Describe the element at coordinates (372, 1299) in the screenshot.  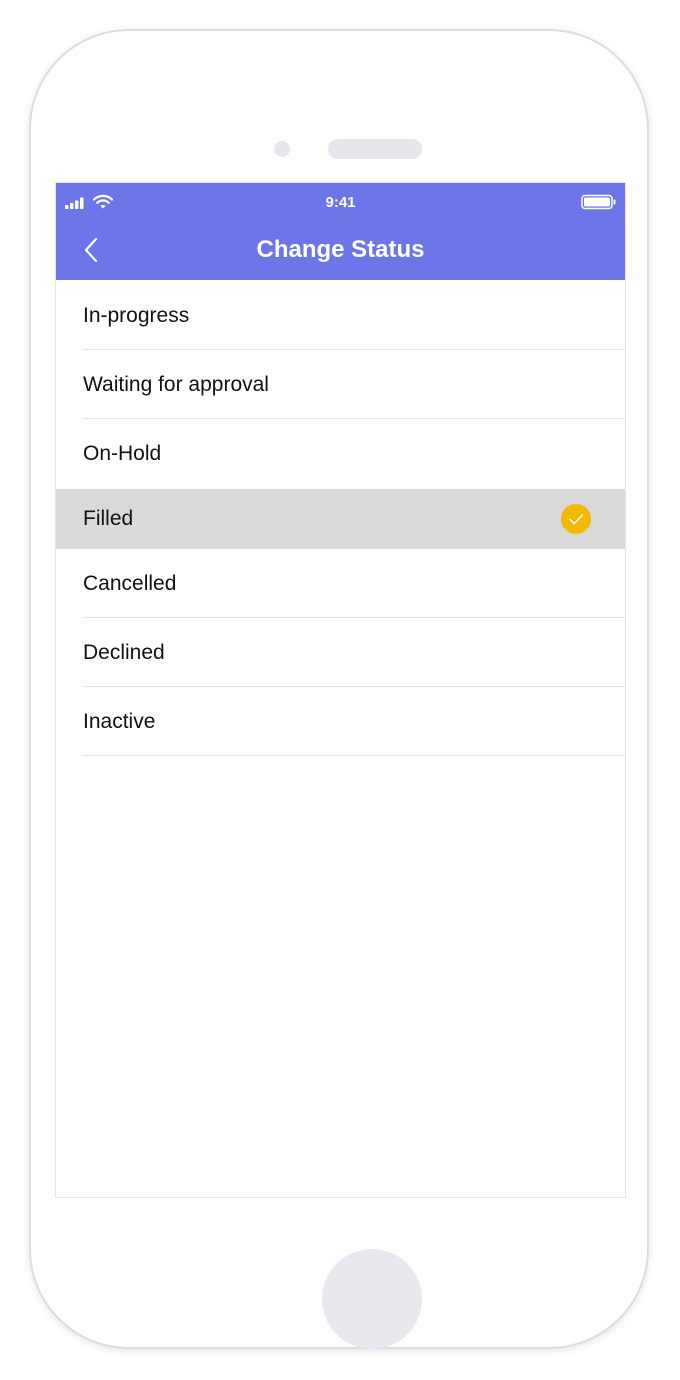
I see `home-button` at that location.